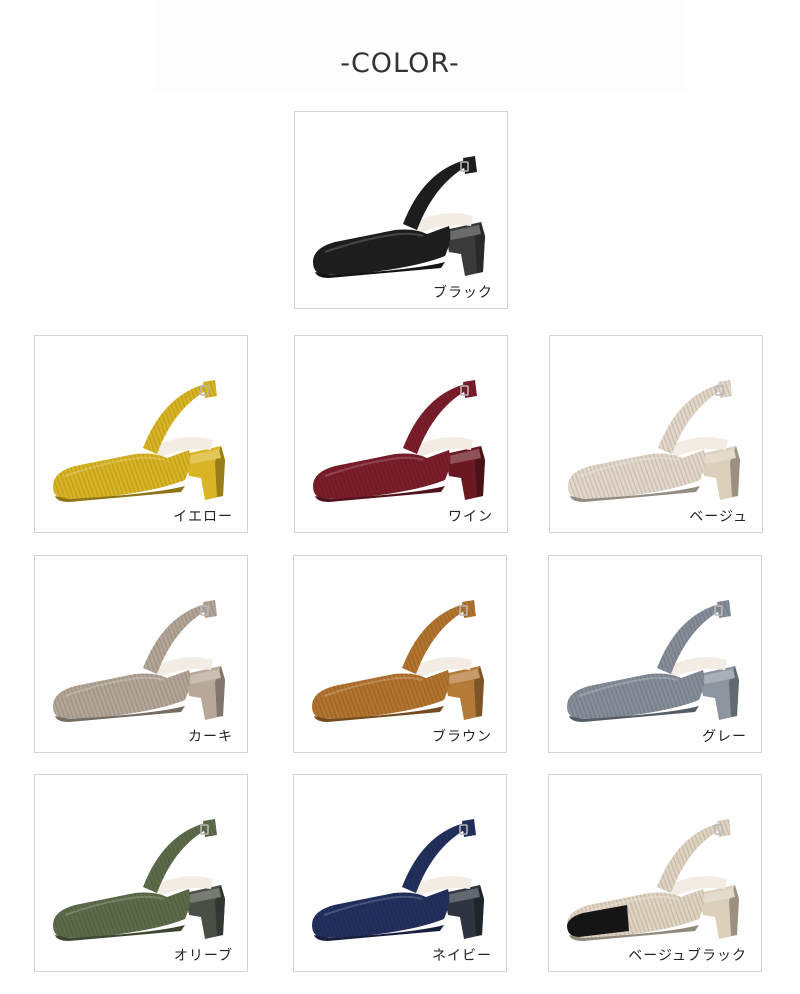  What do you see at coordinates (210, 737) in the screenshot?
I see `color-label: カーキ` at bounding box center [210, 737].